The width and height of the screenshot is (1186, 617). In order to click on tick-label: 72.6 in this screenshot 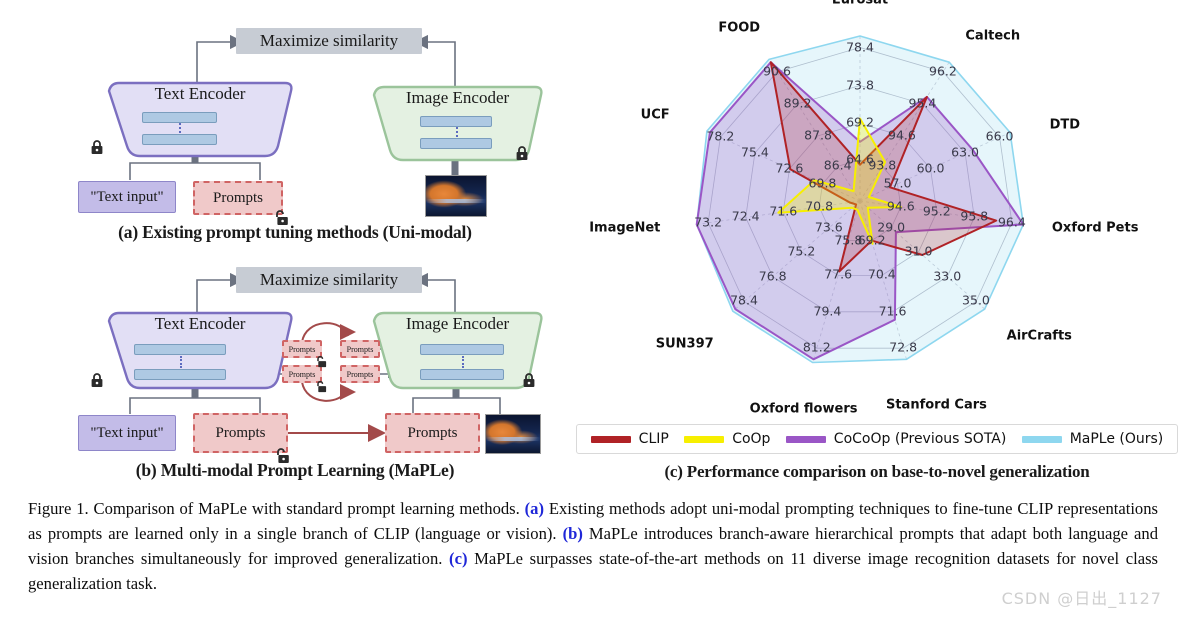, I will do `click(789, 168)`.